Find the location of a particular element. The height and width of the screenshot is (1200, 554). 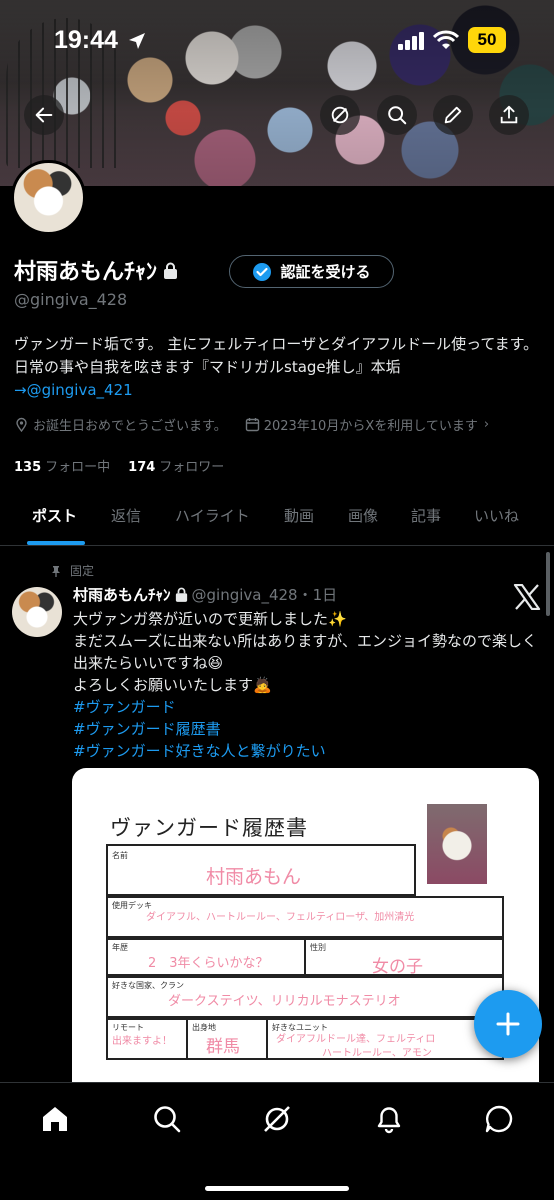

post-handle-time: @gingiva_428・1日 is located at coordinates (264, 595).